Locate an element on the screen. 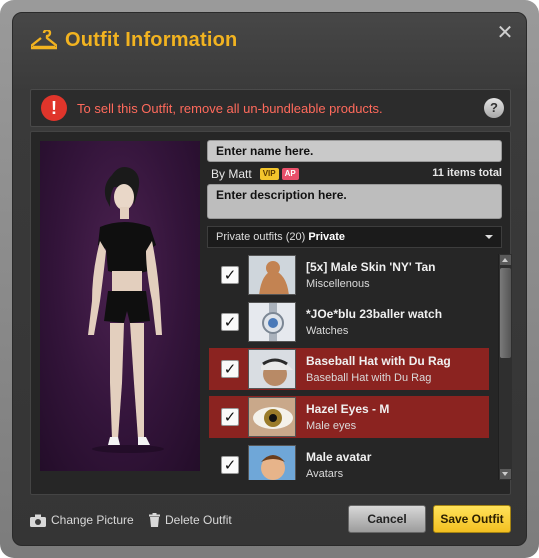 The width and height of the screenshot is (539, 558). items-total-count: 11 items total is located at coordinates (467, 173).